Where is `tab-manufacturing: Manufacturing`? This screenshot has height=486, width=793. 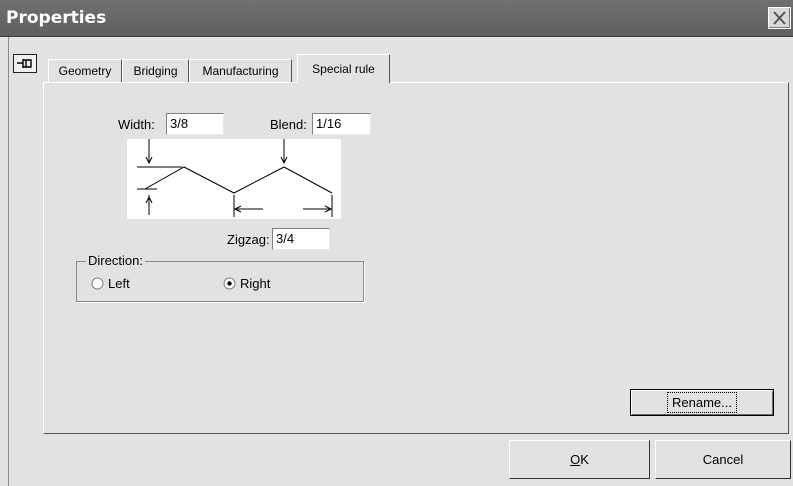 tab-manufacturing: Manufacturing is located at coordinates (240, 70).